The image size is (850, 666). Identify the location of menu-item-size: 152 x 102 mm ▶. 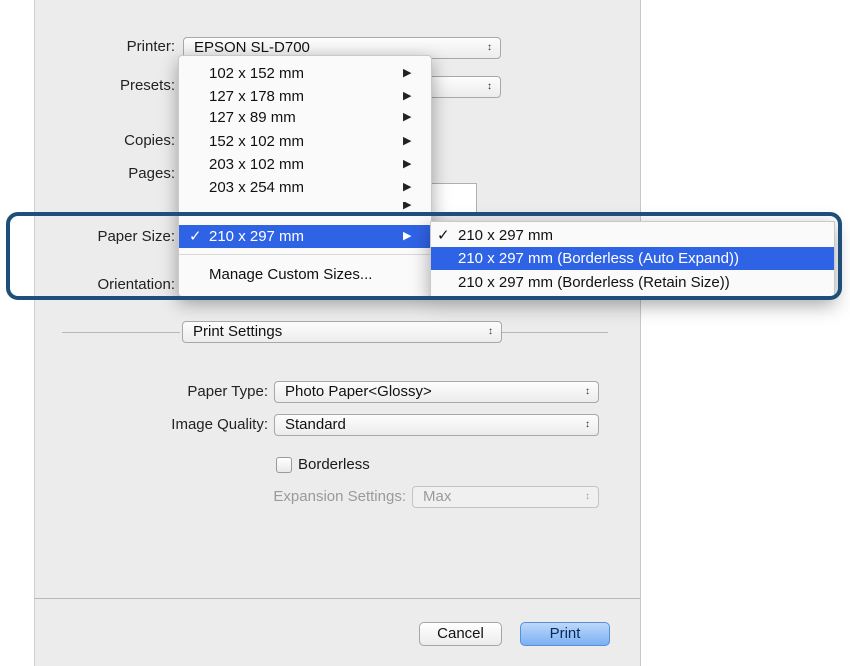
(305, 141).